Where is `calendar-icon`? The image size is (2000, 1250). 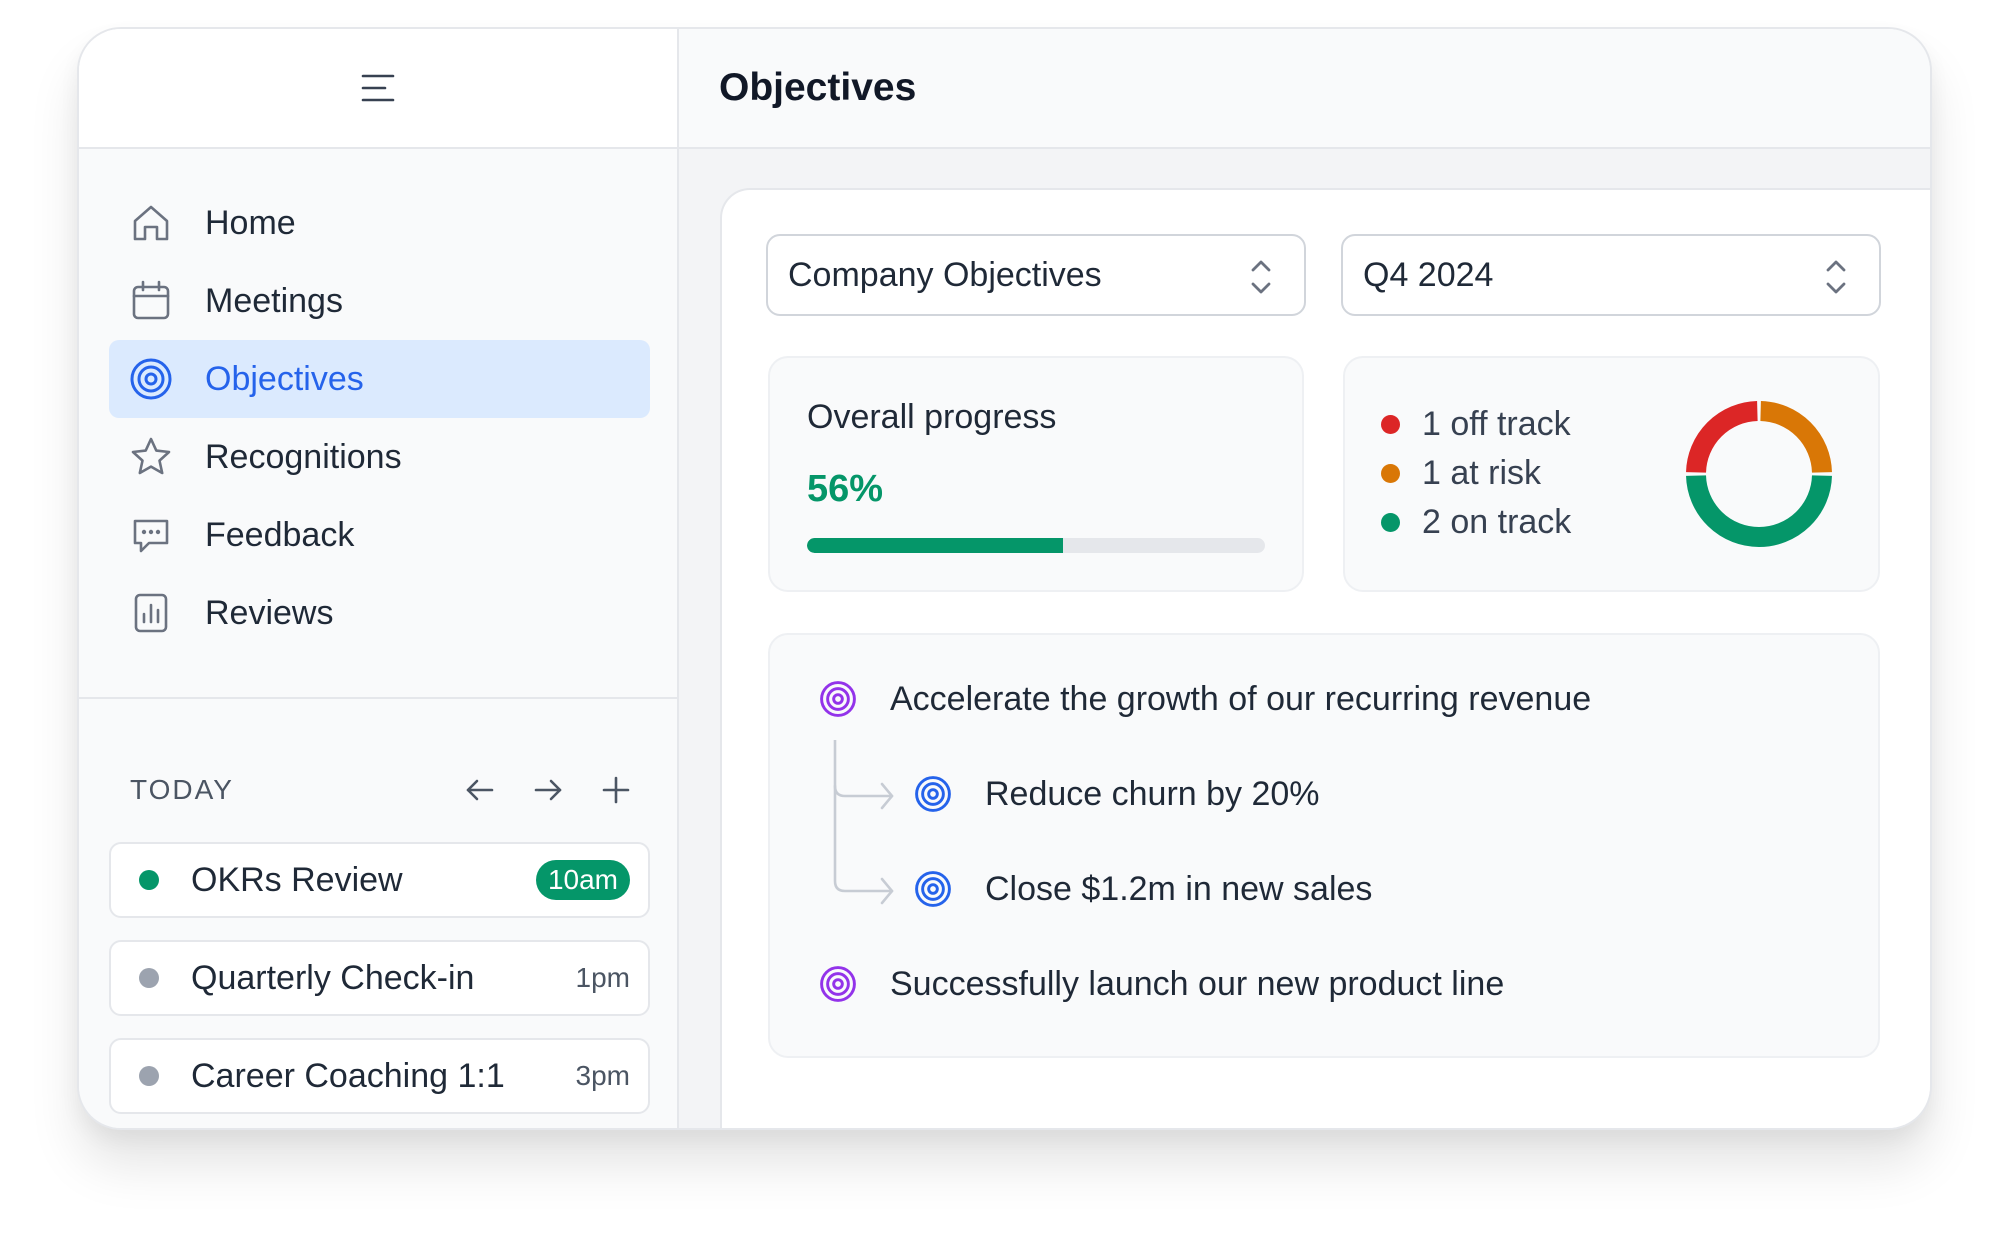
calendar-icon is located at coordinates (151, 301).